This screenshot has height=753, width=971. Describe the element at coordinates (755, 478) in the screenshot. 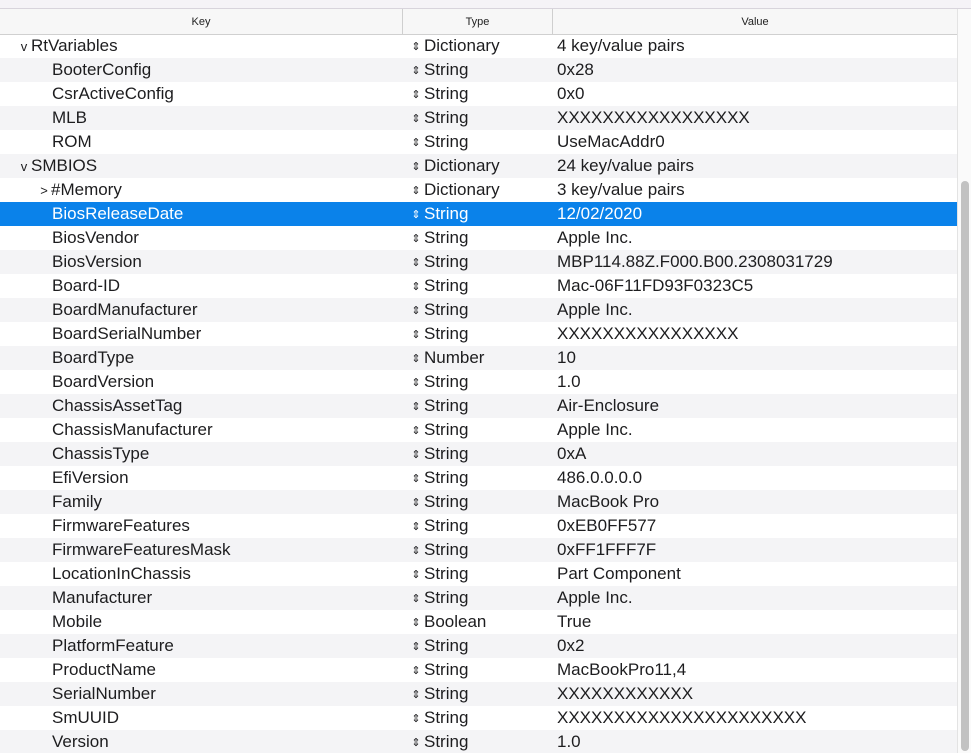

I see `value-cell: 486.0.0.0.0` at that location.